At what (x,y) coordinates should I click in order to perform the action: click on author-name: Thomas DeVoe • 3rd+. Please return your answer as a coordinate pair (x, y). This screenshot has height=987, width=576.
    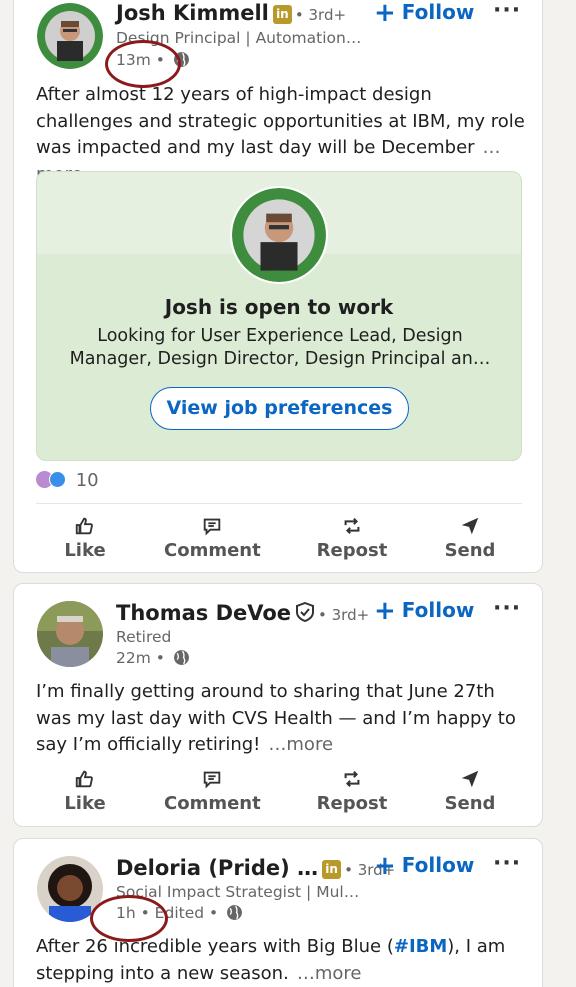
    Looking at the image, I should click on (242, 613).